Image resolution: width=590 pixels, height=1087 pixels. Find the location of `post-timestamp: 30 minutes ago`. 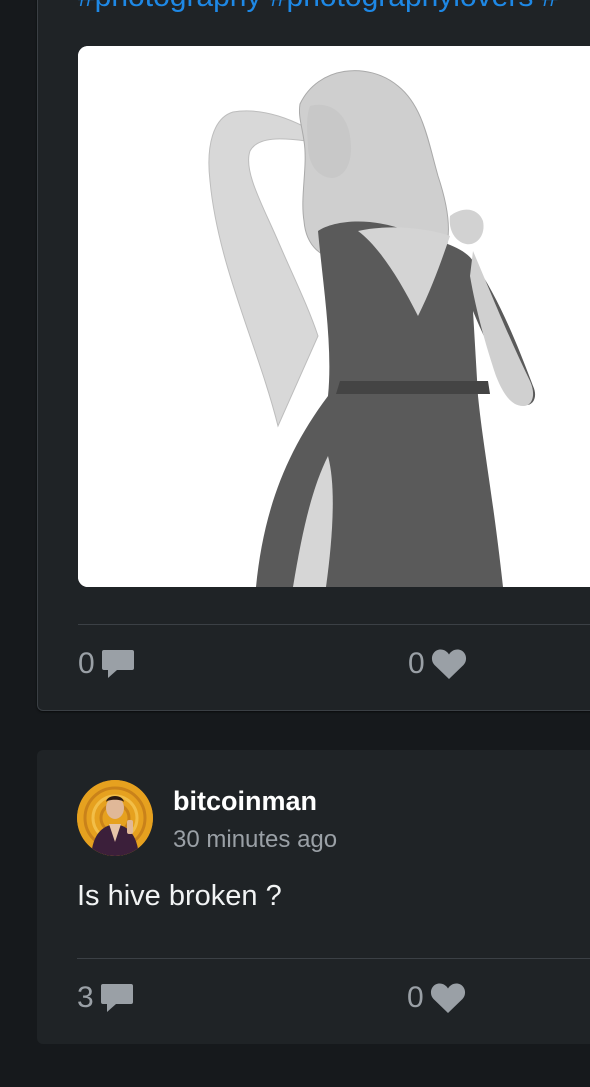

post-timestamp: 30 minutes ago is located at coordinates (255, 839).